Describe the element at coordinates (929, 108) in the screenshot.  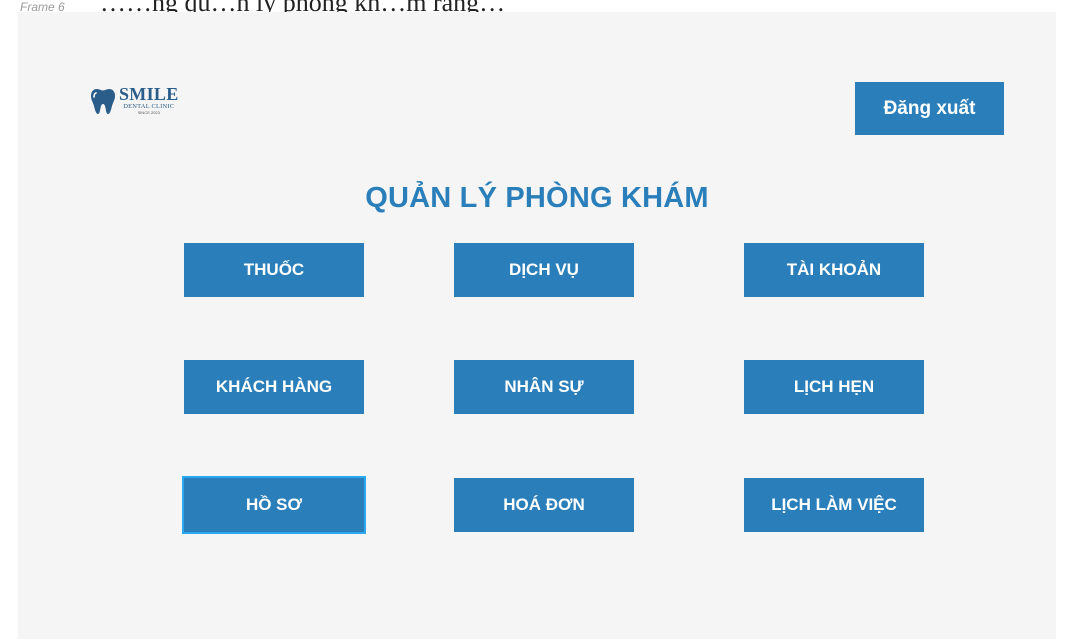
I see `logout-button: Đăng xuất` at that location.